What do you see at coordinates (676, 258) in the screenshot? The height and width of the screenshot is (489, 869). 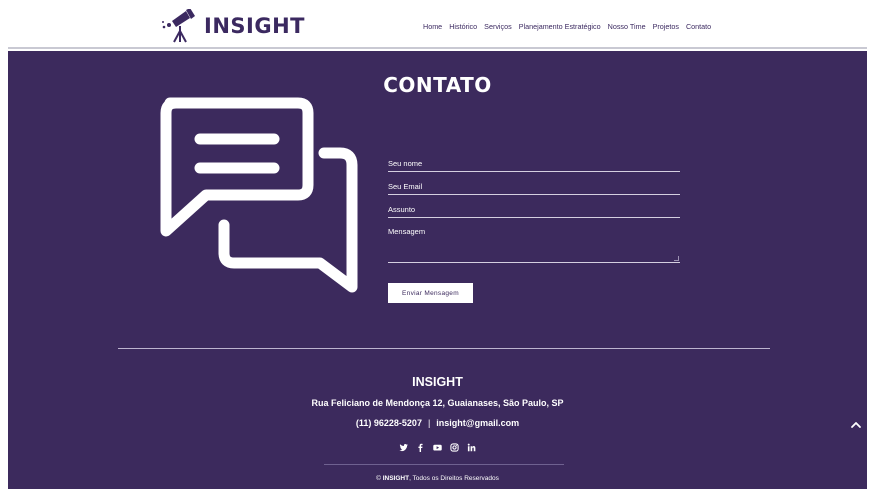 I see `resize-handle-icon` at bounding box center [676, 258].